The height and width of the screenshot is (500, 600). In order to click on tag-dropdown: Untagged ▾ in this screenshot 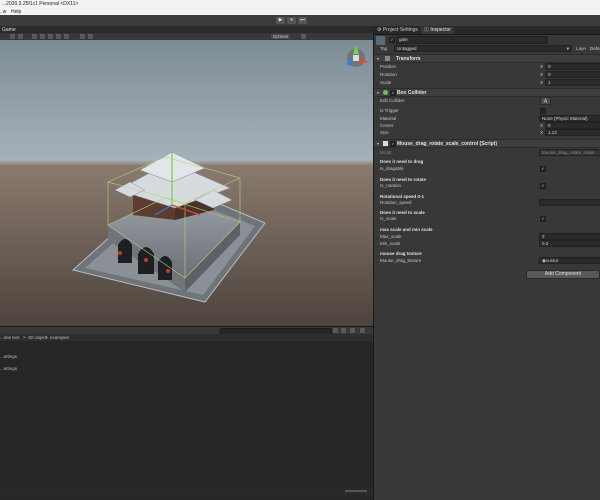, I will do `click(483, 48)`.